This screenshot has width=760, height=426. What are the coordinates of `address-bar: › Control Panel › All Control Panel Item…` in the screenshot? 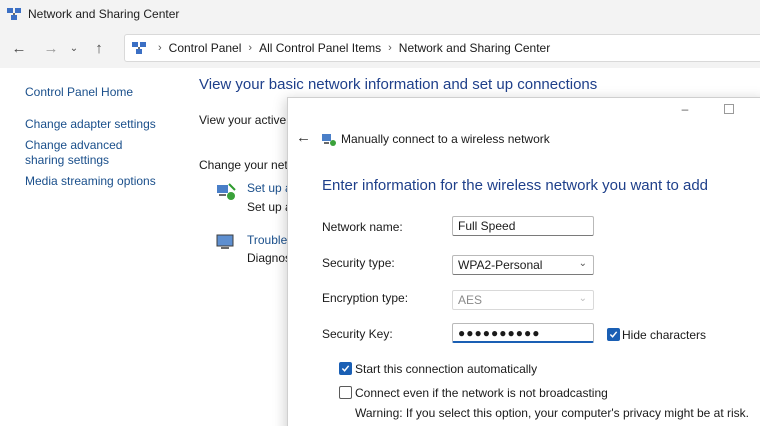 It's located at (442, 48).